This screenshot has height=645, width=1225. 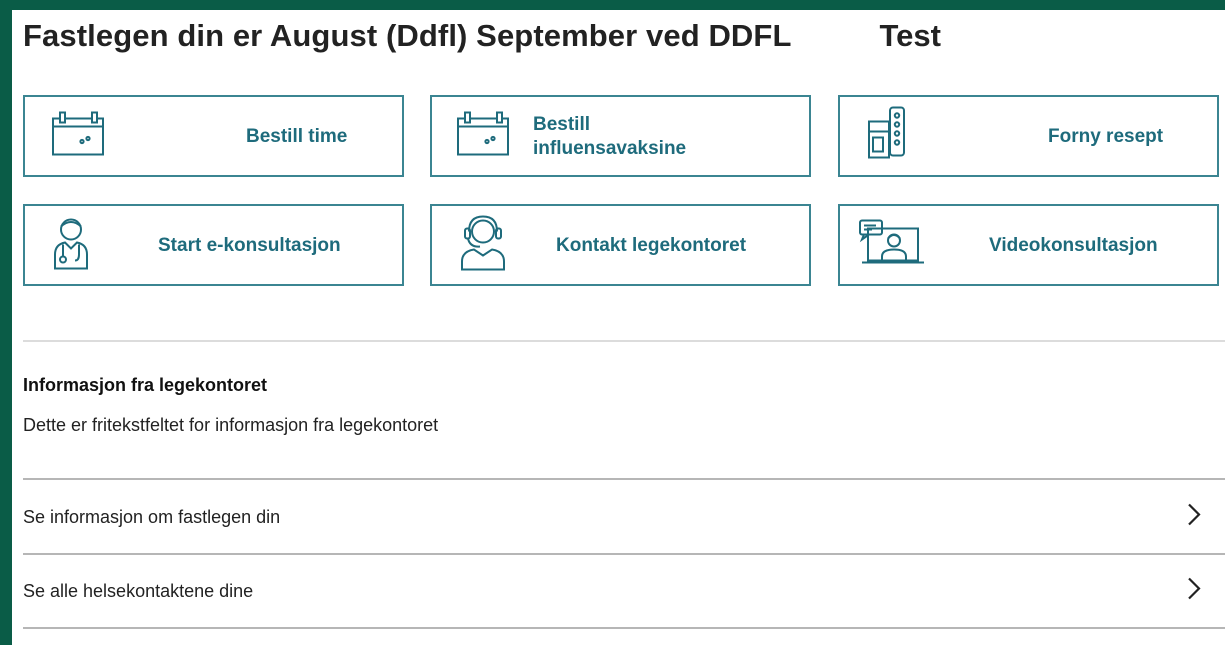 I want to click on link-gp-info: Se informasjon om fastlegen din, so click(x=624, y=517).